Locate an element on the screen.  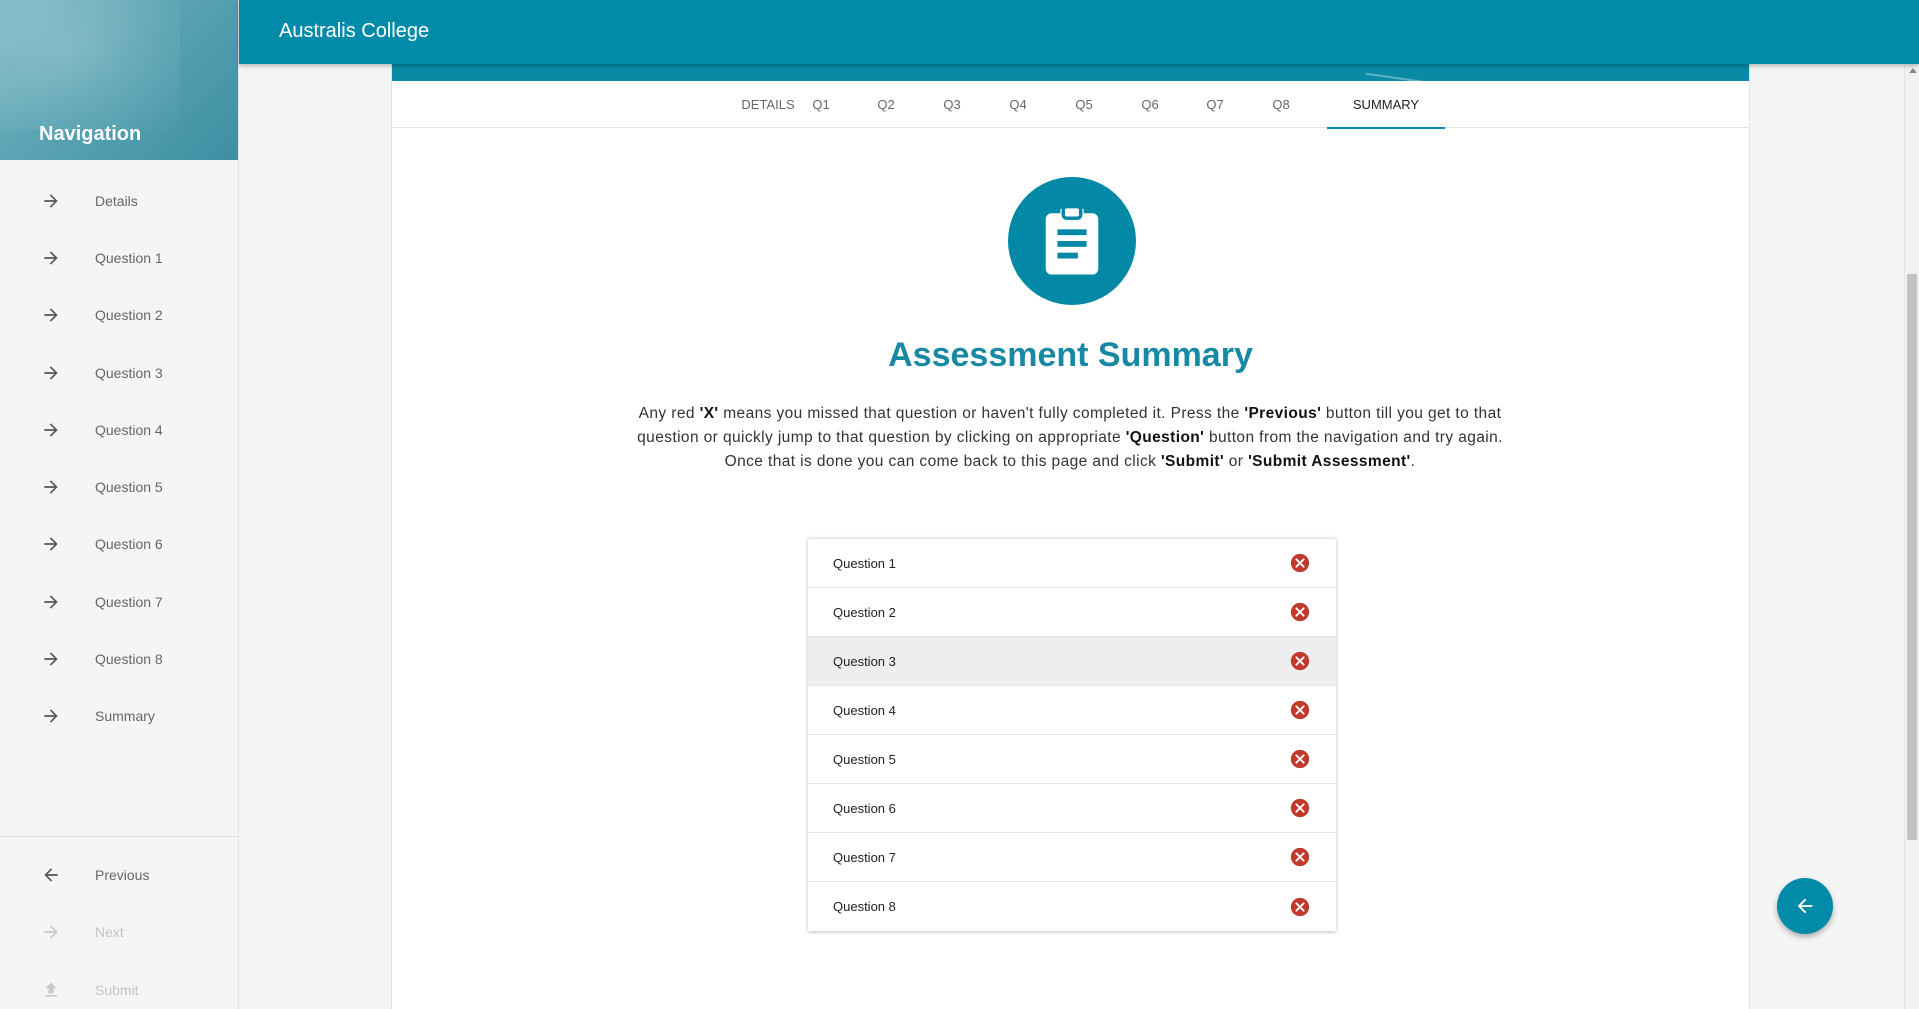
question-row: Question 6 is located at coordinates (1072, 808).